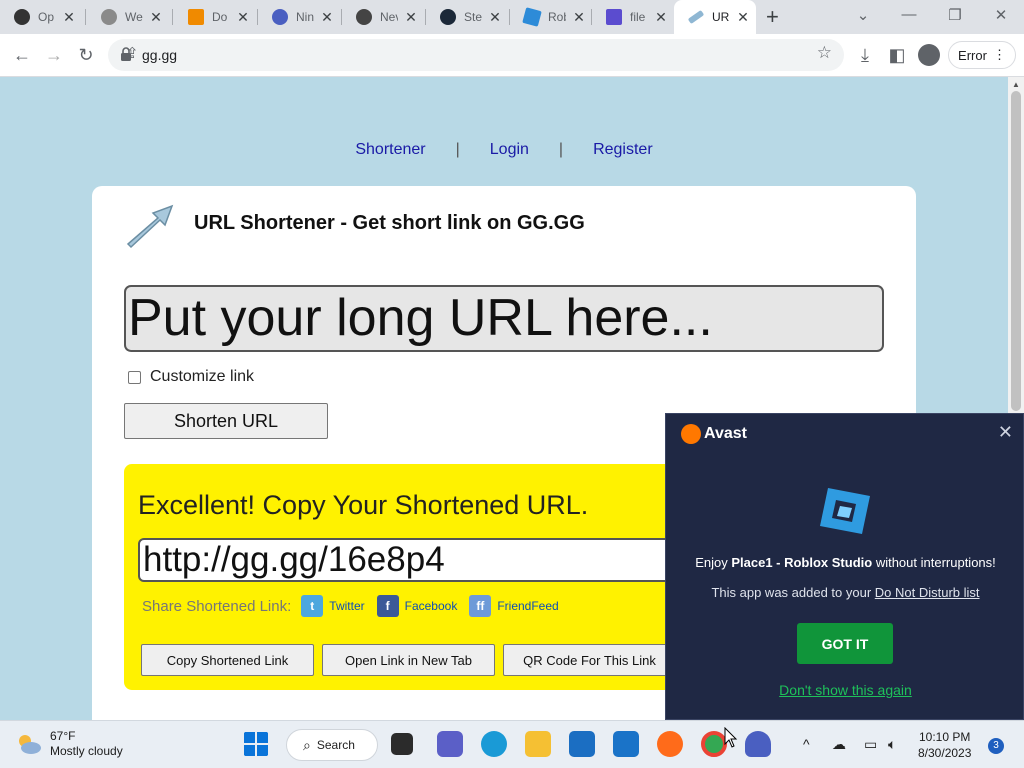  I want to click on side-panel-icon: ◧, so click(897, 55).